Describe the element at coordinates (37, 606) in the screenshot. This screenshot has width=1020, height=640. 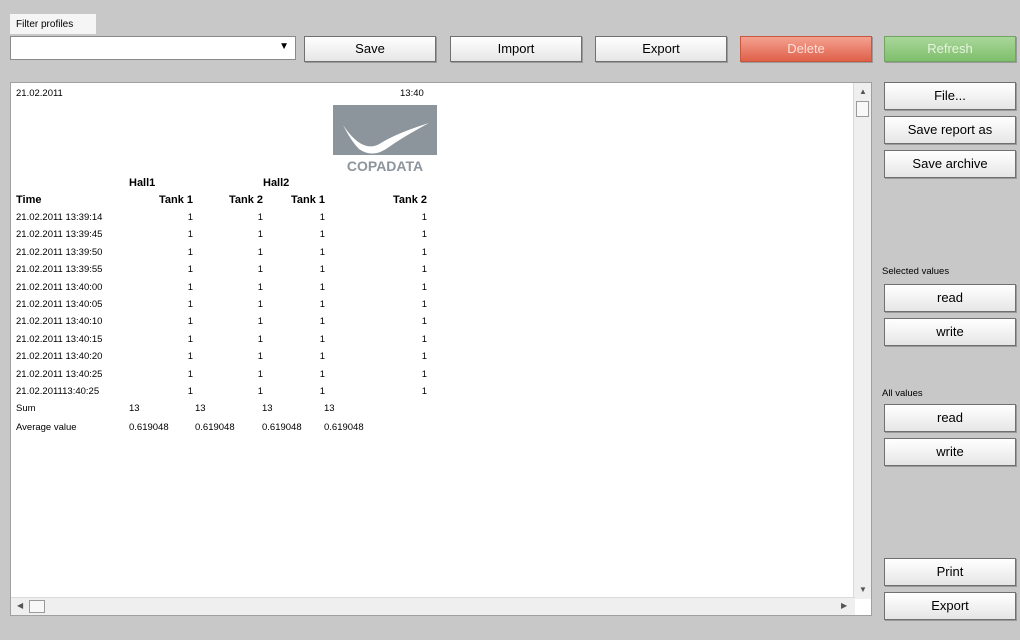
I see `horizontal-scroll-thumb` at that location.